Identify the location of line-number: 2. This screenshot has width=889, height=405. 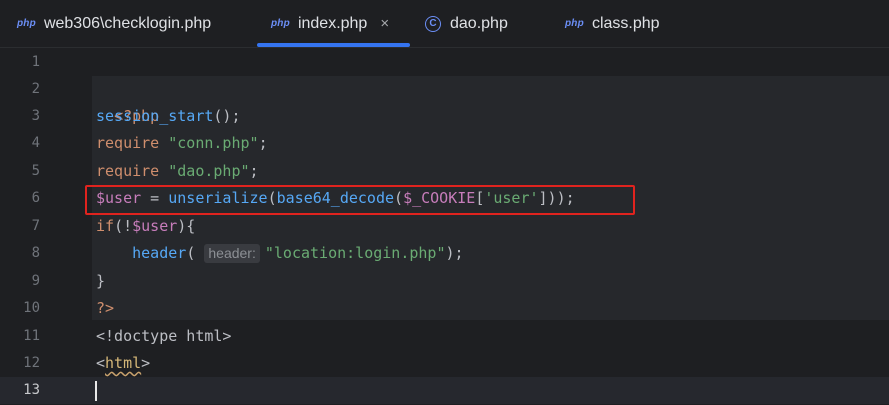
(35, 89).